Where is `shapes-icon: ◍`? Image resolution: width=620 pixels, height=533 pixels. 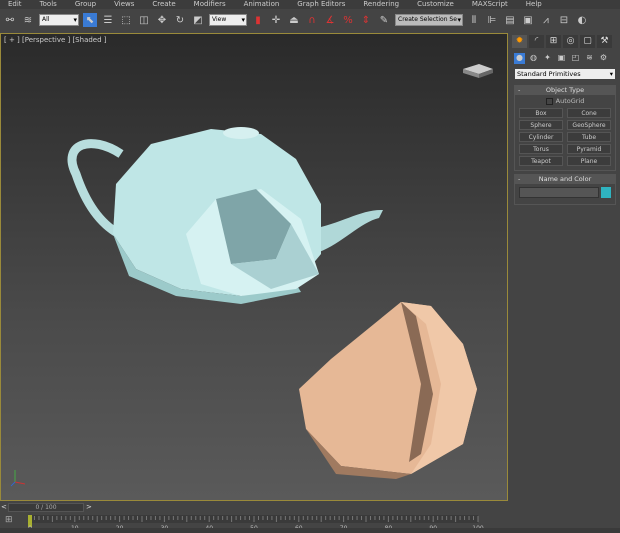 shapes-icon: ◍ is located at coordinates (533, 58).